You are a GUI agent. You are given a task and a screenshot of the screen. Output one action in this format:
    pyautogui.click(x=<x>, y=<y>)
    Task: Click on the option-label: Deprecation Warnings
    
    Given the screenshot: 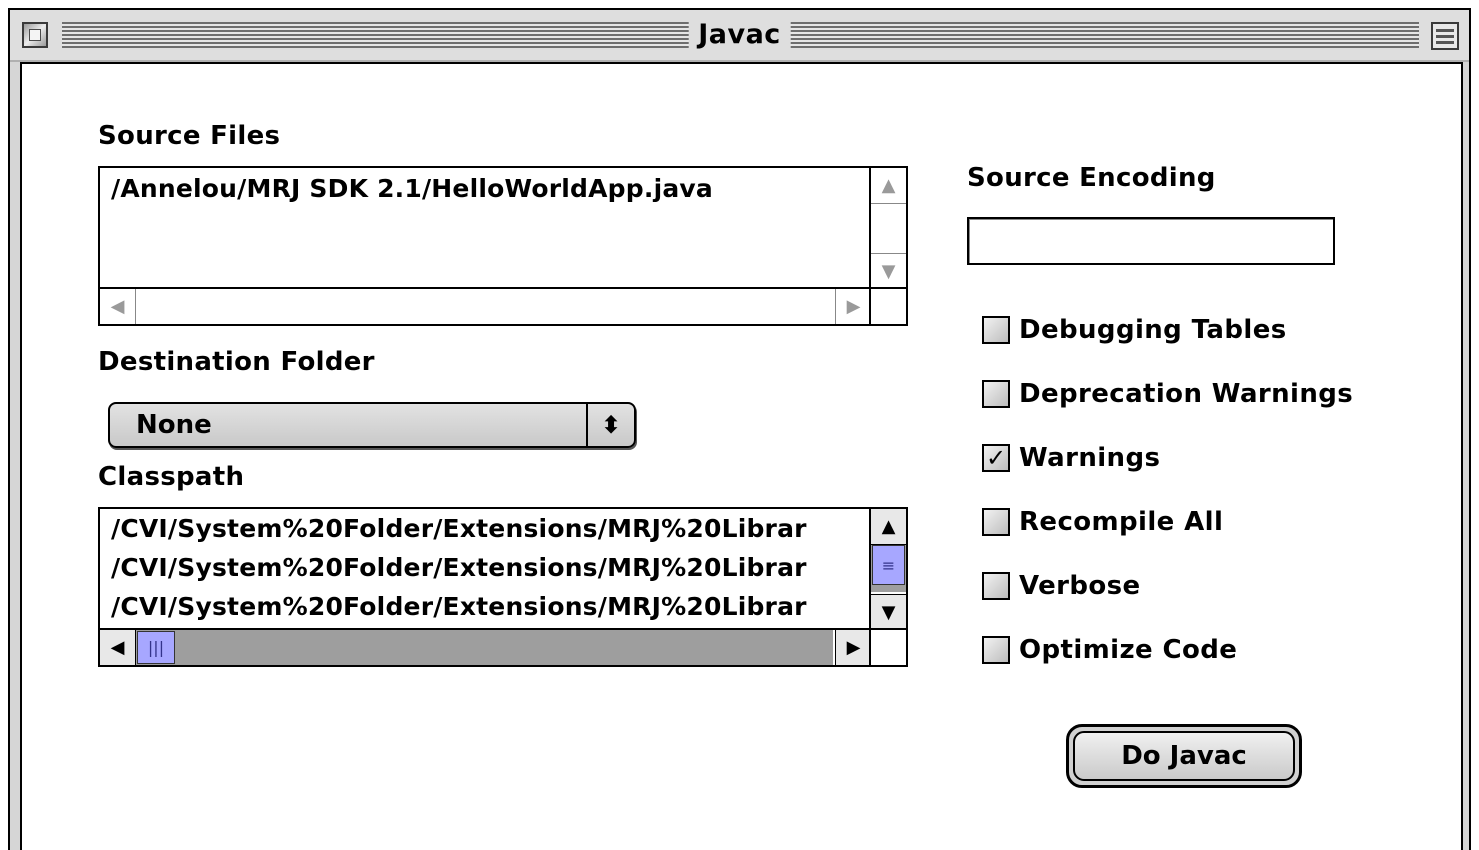 What is the action you would take?
    pyautogui.click(x=1186, y=394)
    